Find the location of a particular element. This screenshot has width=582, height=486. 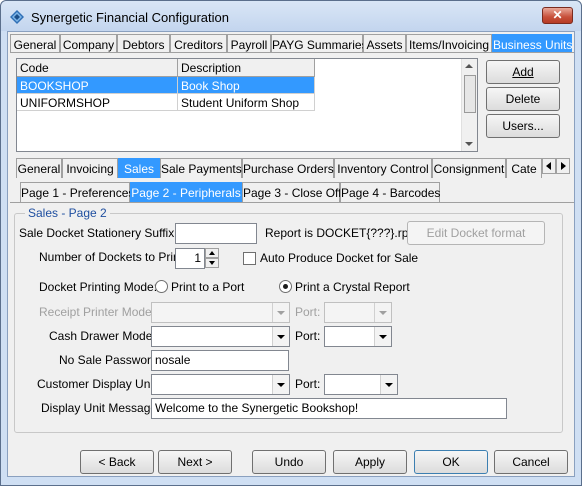

tab-page-3-close-off: Page 3 - Close Off is located at coordinates (292, 192).